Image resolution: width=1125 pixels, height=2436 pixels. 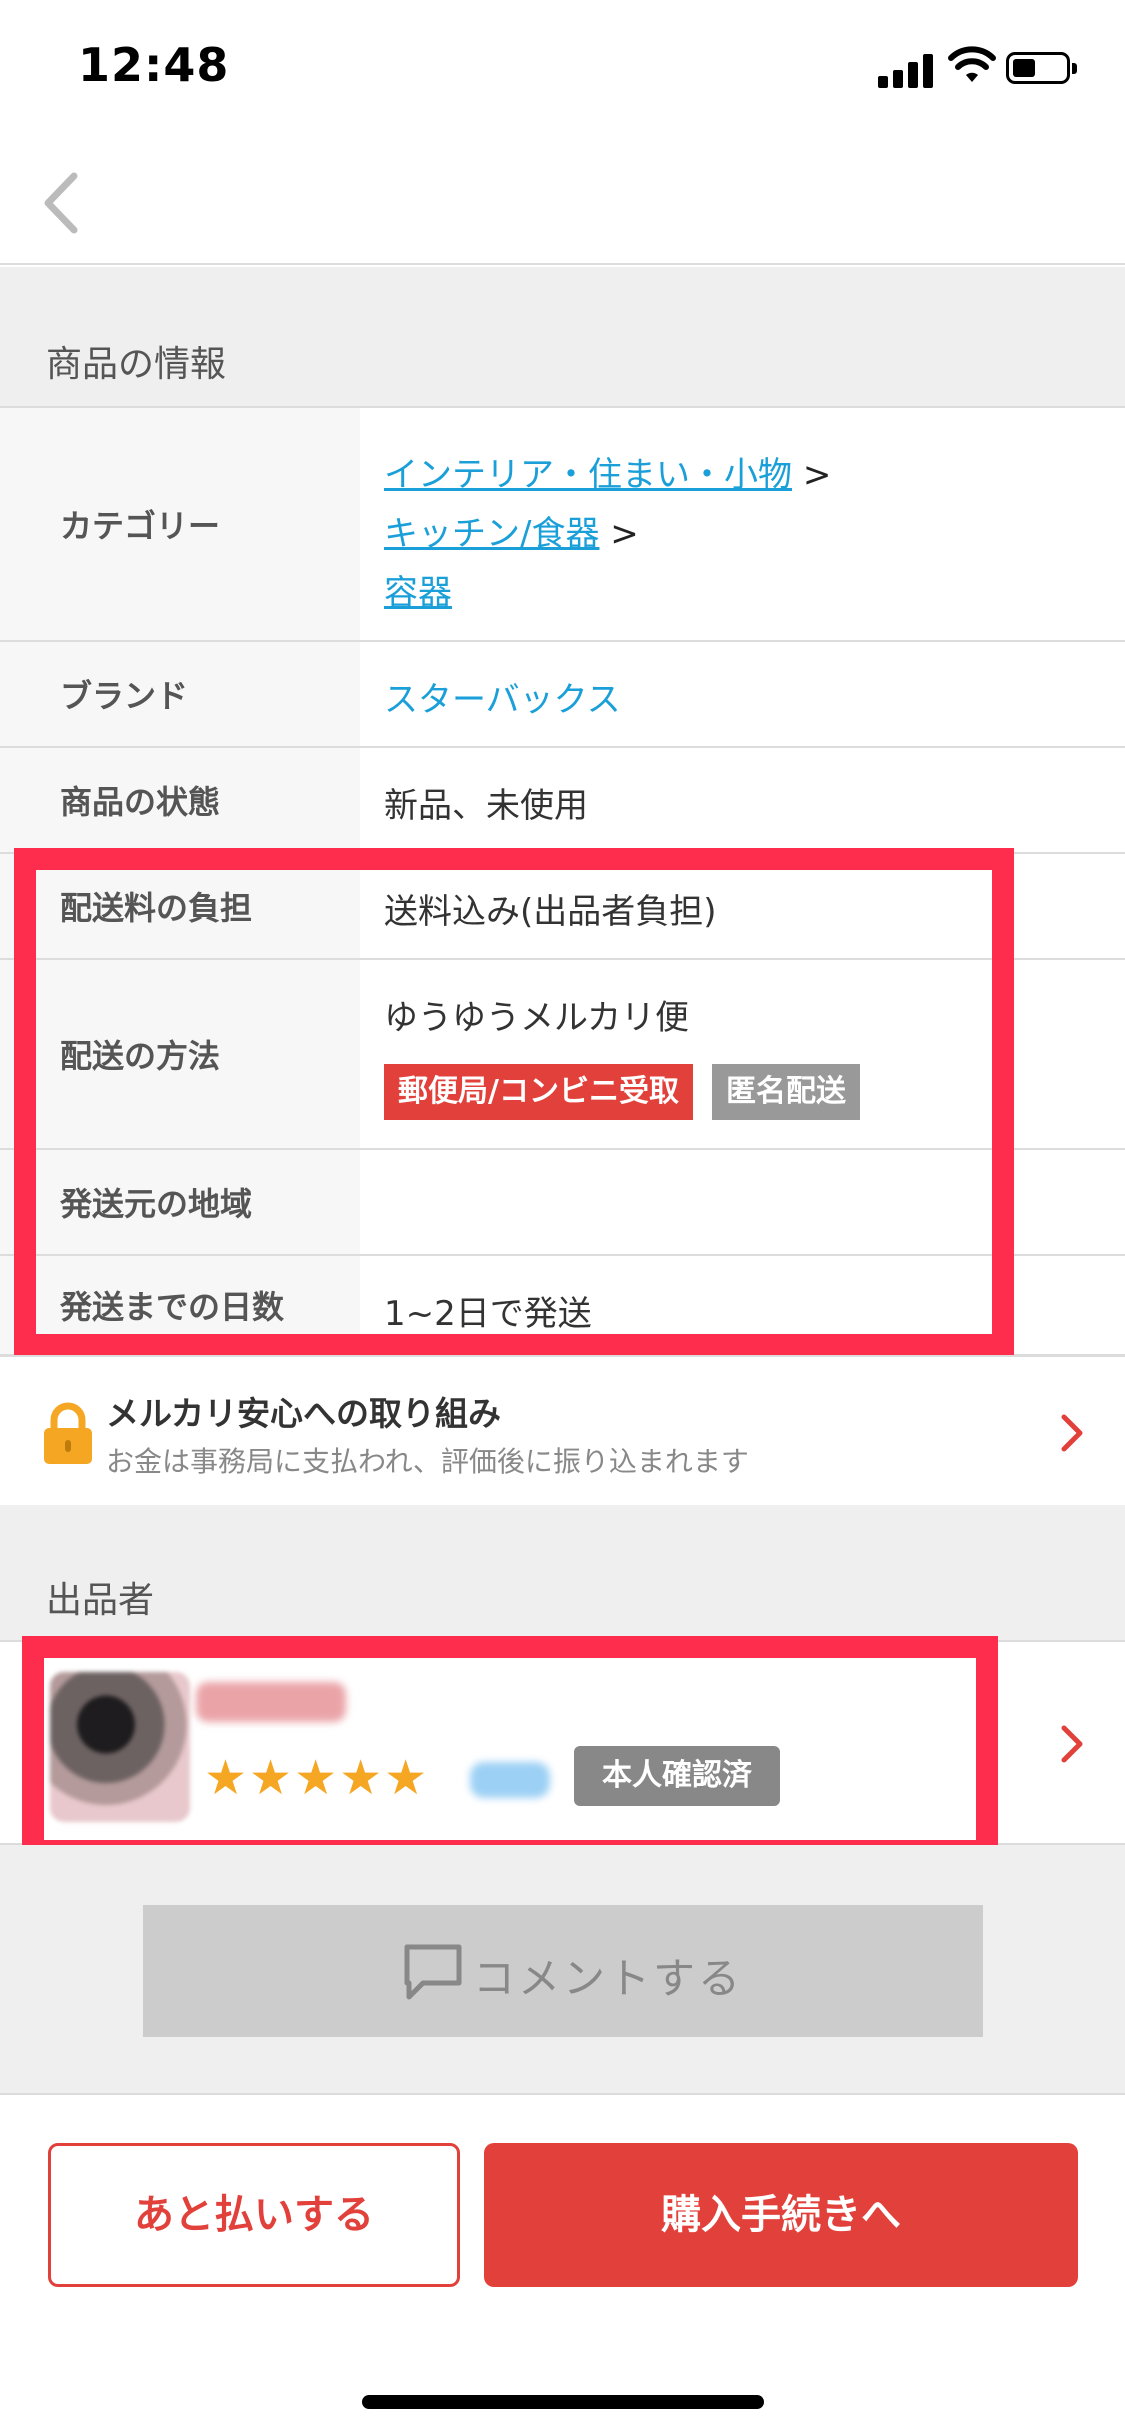 I want to click on product-info-header: 商品の情報, so click(x=562, y=336).